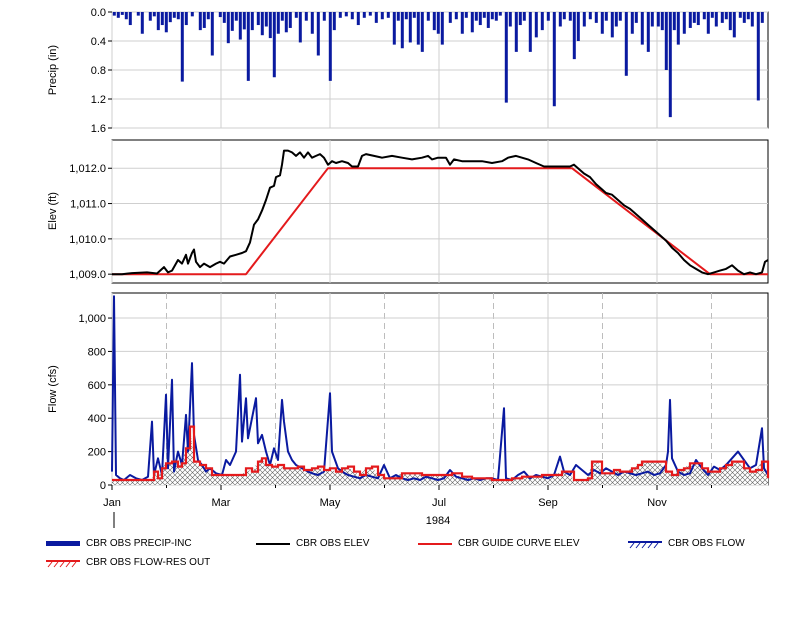 The height and width of the screenshot is (627, 800). Describe the element at coordinates (87, 240) in the screenshot. I see `y-tick-label: 1,010.0` at that location.